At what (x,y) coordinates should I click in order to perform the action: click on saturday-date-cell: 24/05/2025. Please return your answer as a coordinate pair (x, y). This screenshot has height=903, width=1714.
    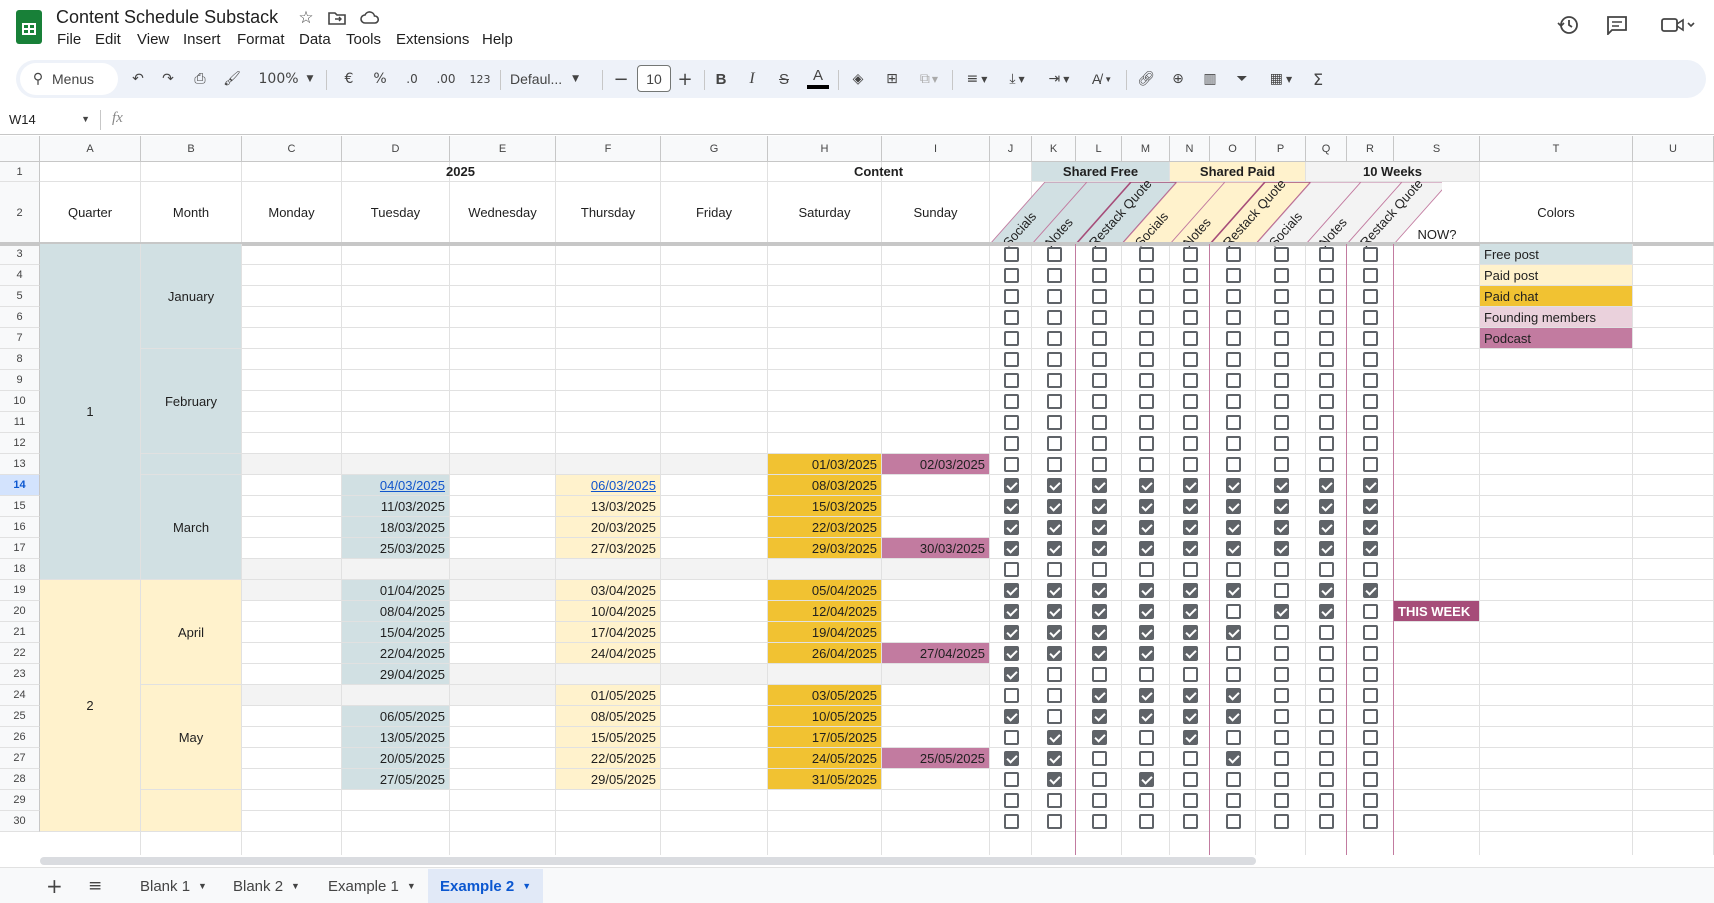
    Looking at the image, I should click on (825, 758).